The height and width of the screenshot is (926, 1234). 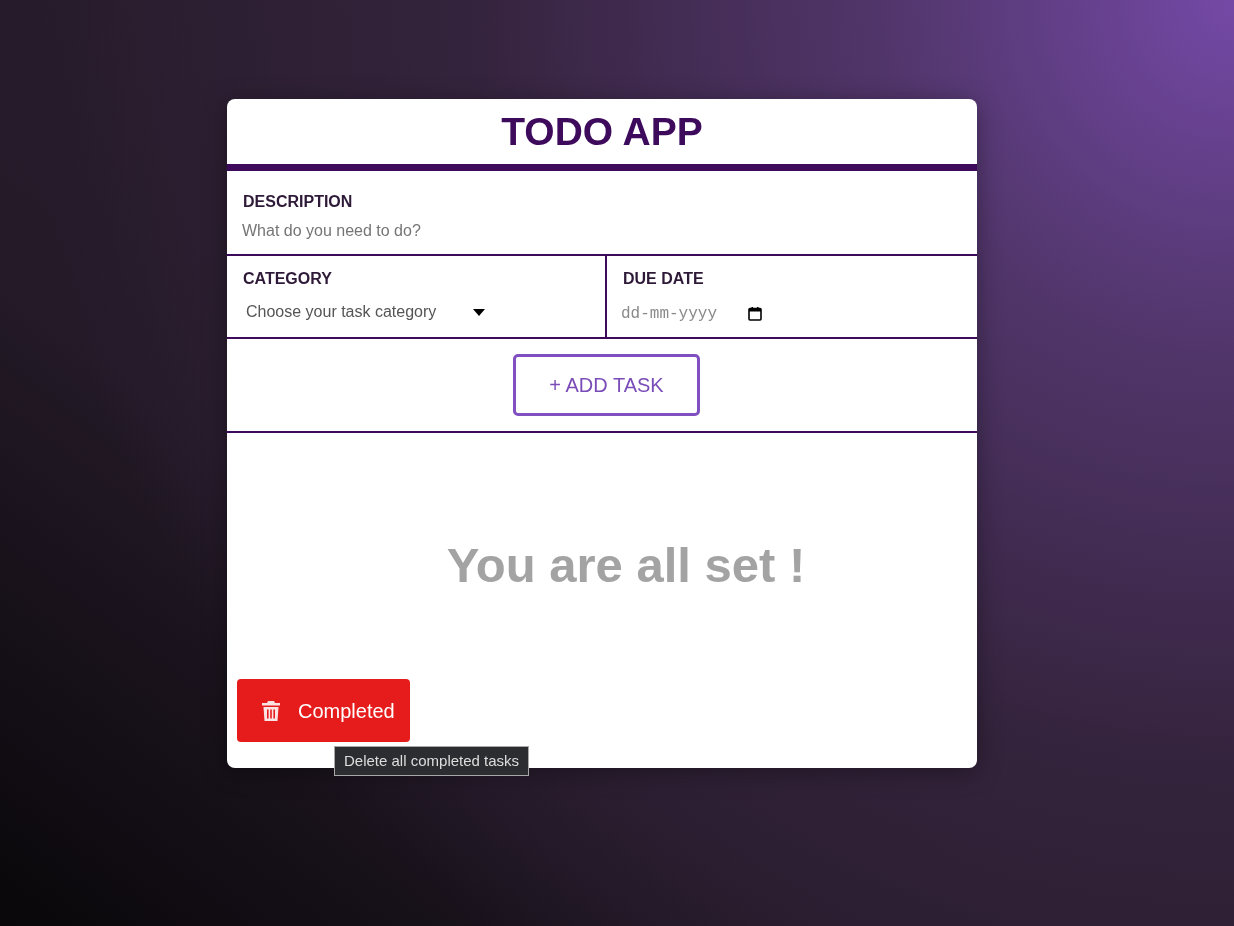 What do you see at coordinates (606, 385) in the screenshot?
I see `add-task-button: + ADD TASK` at bounding box center [606, 385].